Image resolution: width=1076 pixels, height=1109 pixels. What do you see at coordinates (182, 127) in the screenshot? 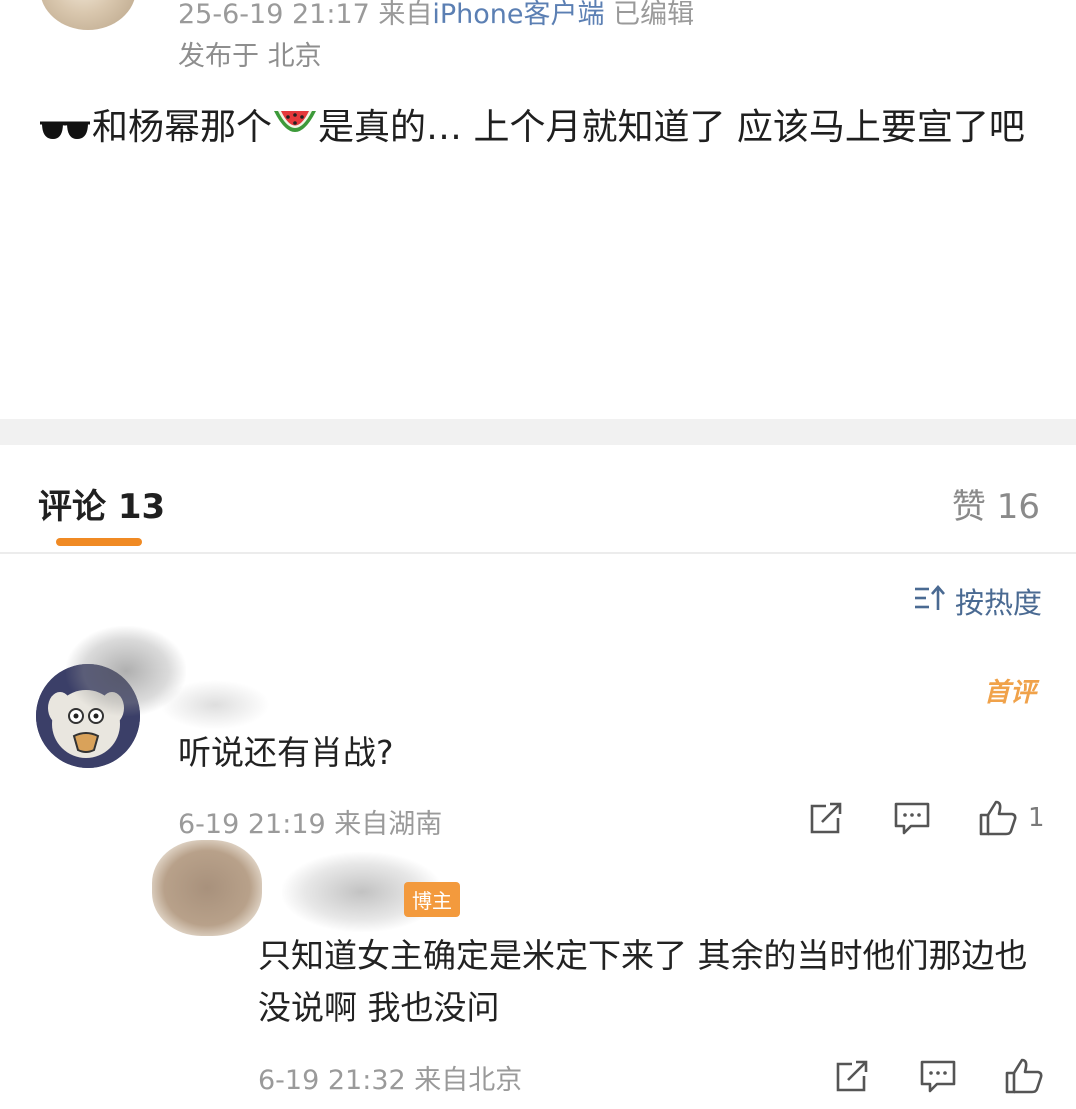
I see `post-body-part-1: 和杨幂那个` at bounding box center [182, 127].